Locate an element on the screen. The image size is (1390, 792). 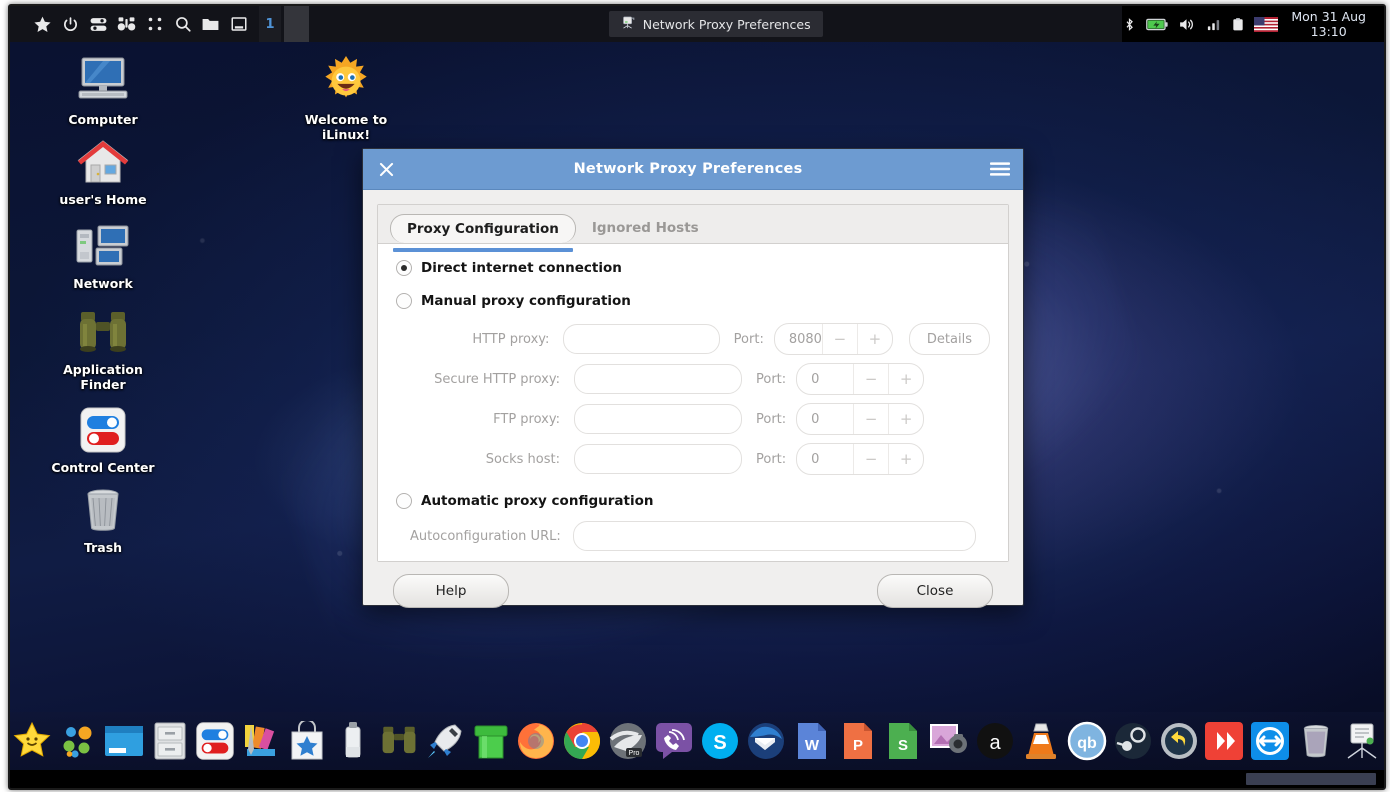
task-list: Network Proxy Preferences is located at coordinates (715, 24).